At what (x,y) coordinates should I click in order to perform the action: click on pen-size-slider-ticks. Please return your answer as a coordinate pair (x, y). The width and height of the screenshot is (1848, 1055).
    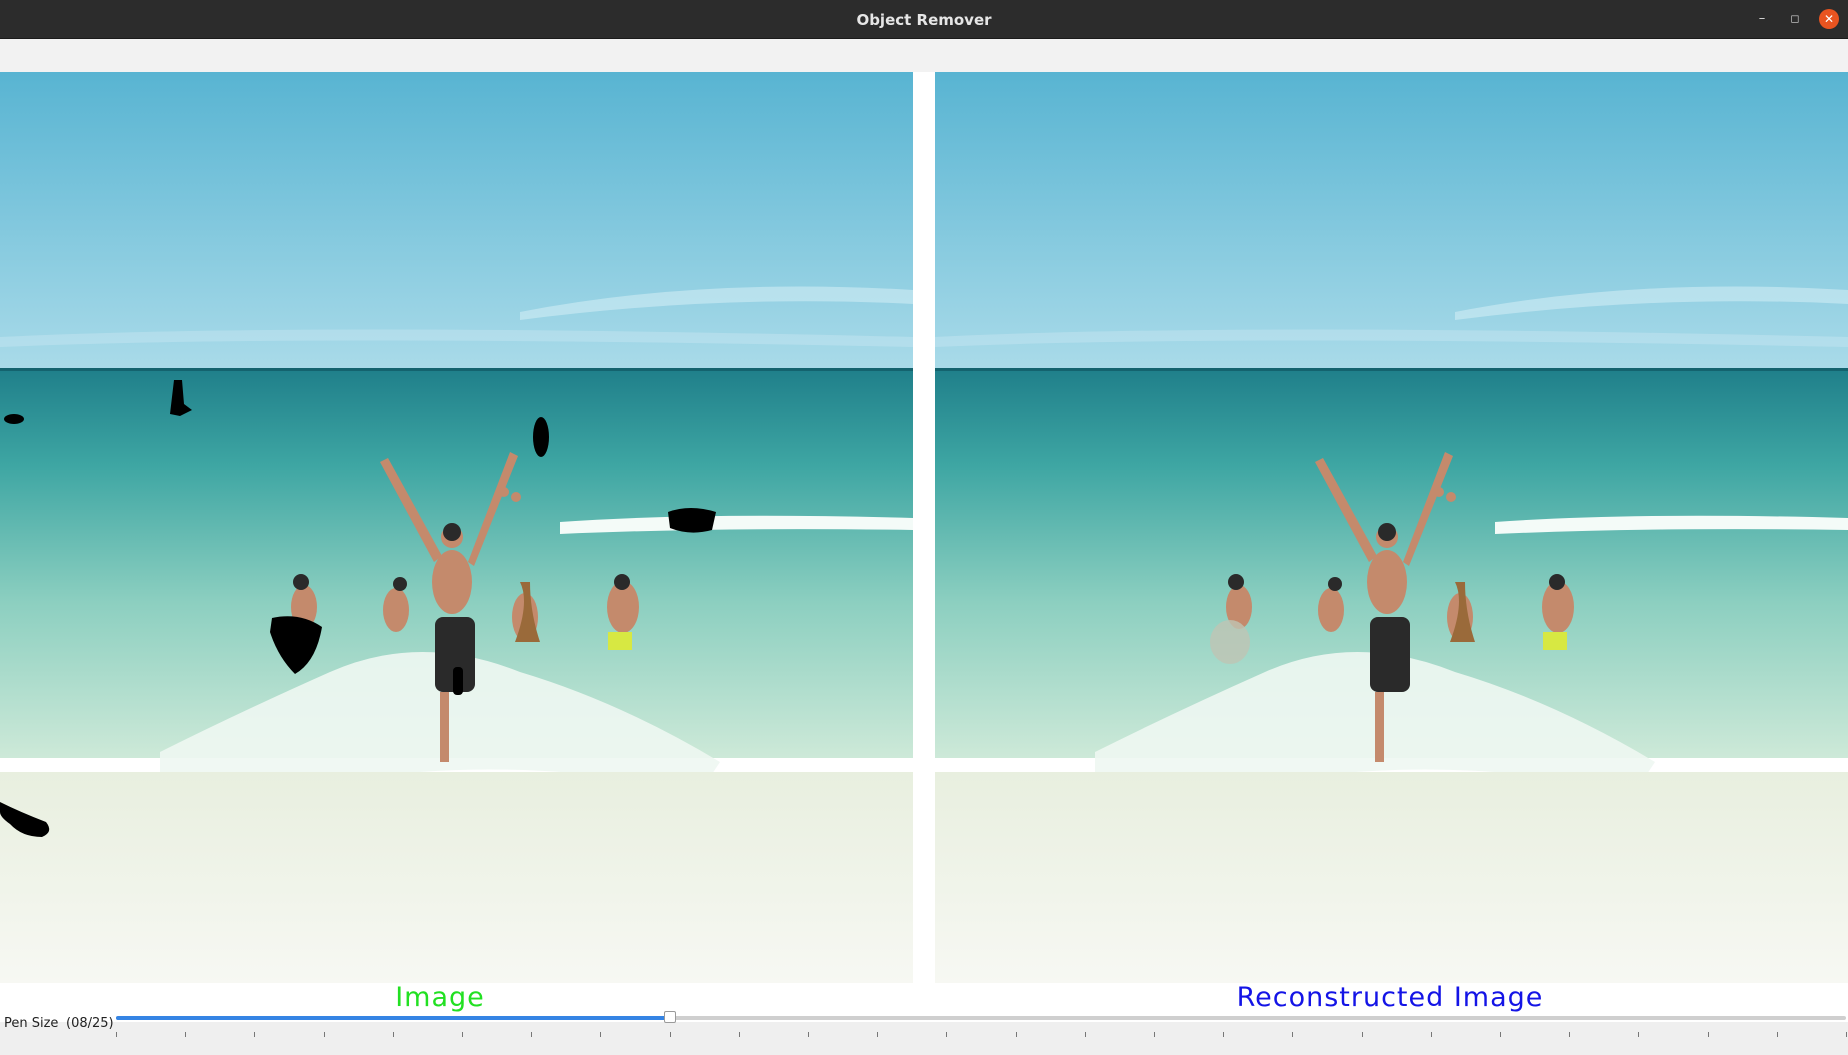
    Looking at the image, I should click on (981, 1035).